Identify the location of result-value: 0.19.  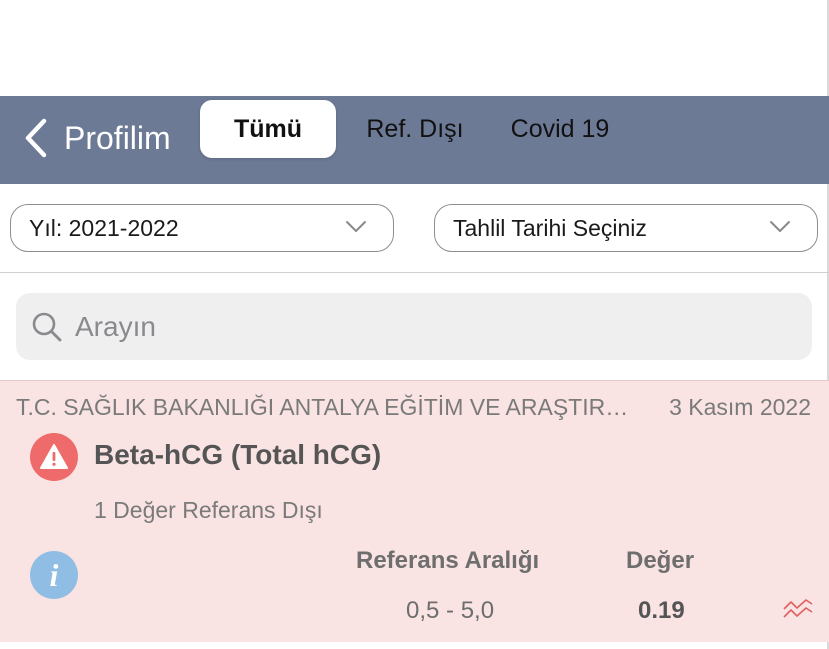
(661, 610).